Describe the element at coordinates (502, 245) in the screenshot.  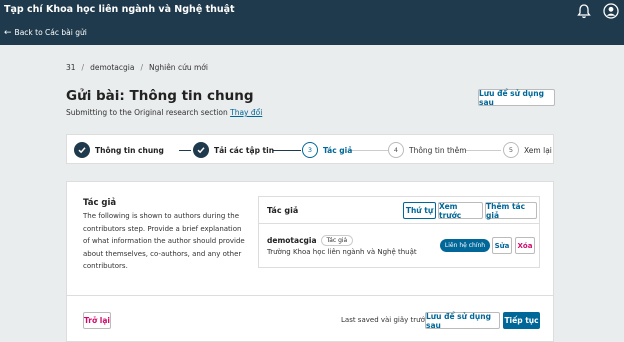
I see `edit-author-button: Sửa` at that location.